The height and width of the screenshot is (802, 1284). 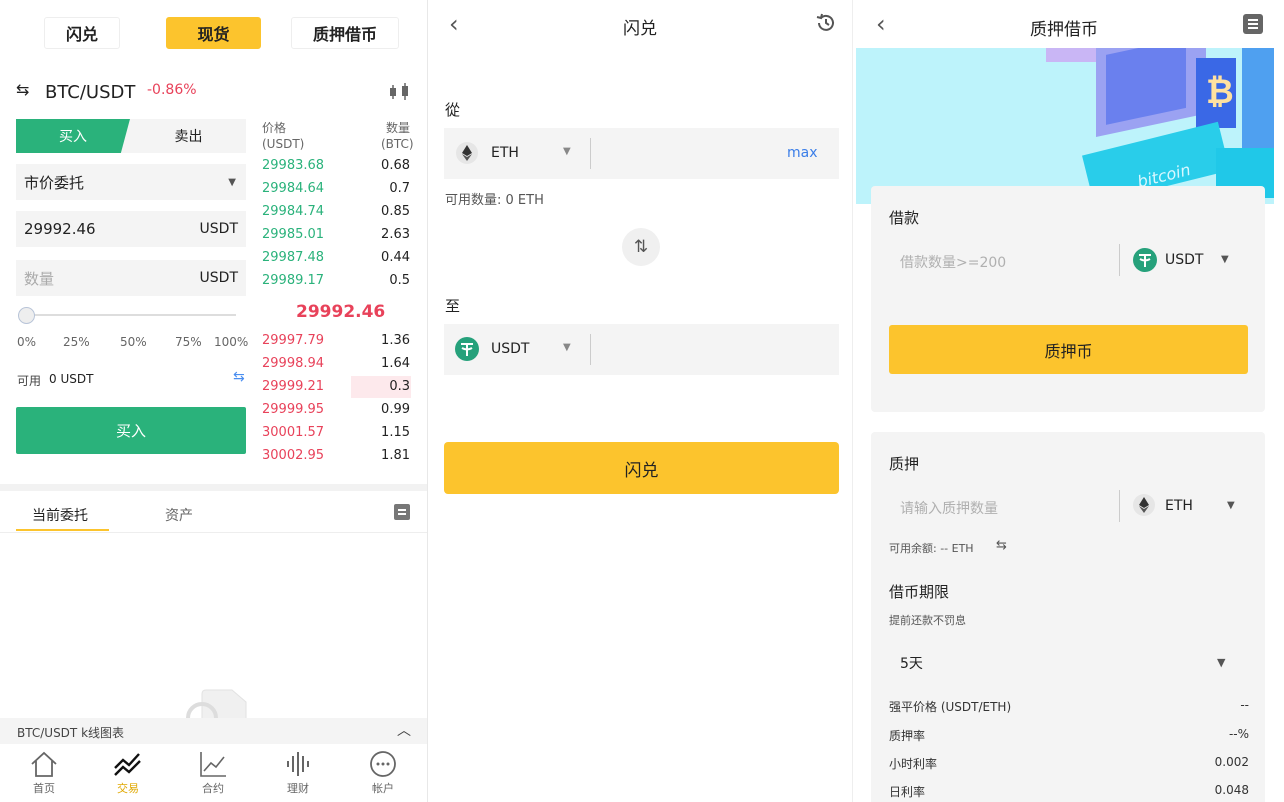 I want to click on orderbook-row: 29998.94 1.64, so click(x=337, y=363).